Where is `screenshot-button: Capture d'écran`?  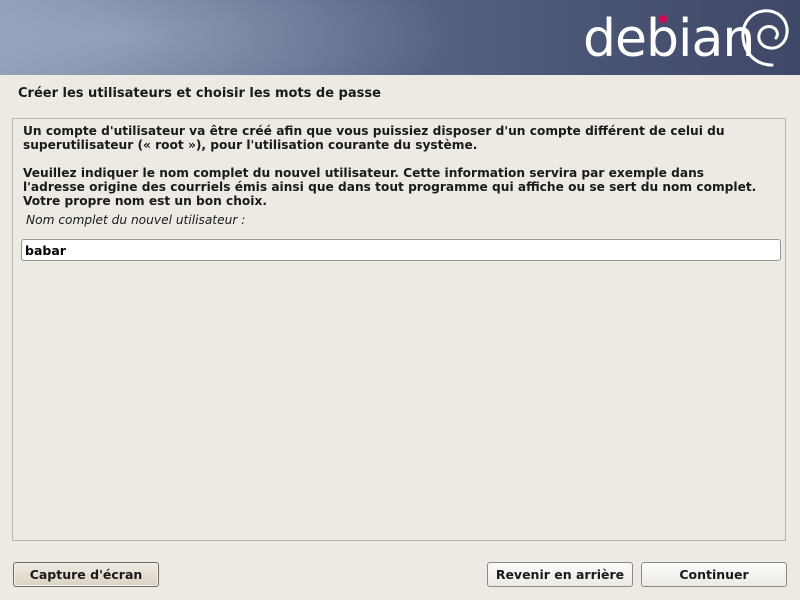 screenshot-button: Capture d'écran is located at coordinates (86, 574).